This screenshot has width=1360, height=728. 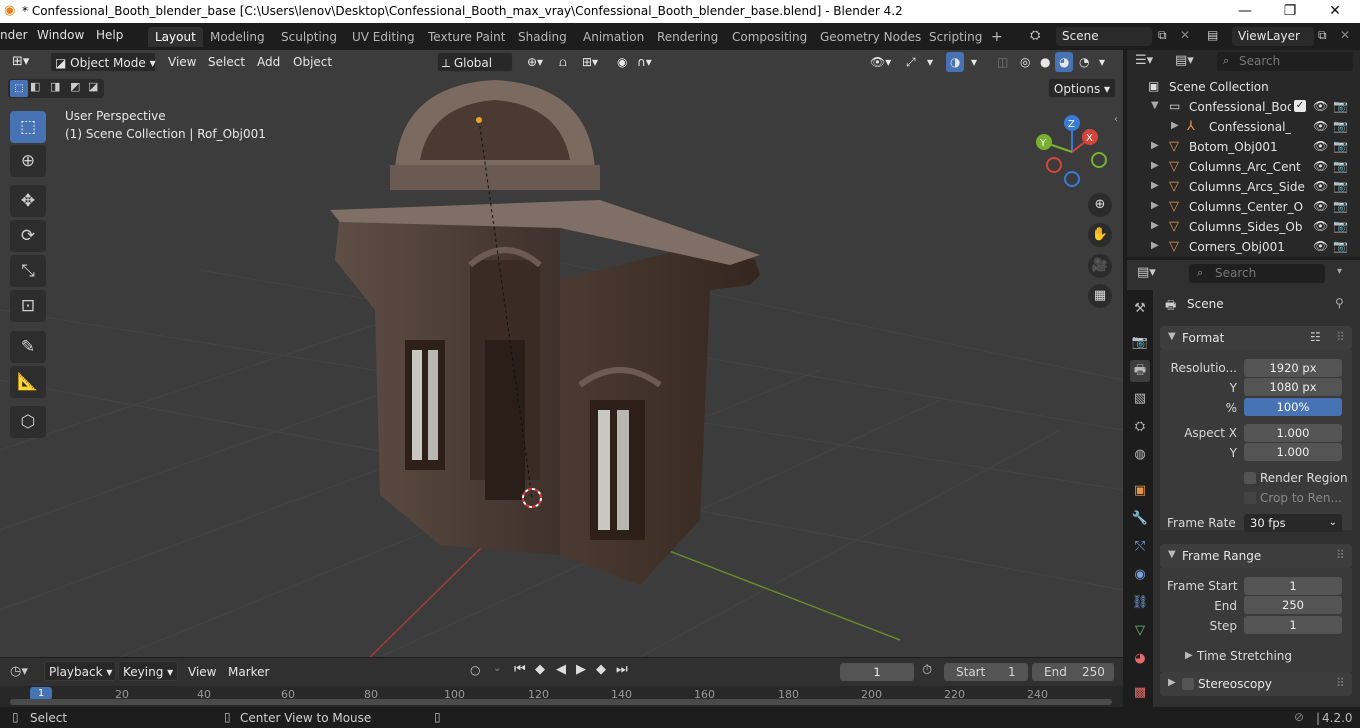 I want to click on add-cube-tool: ⬡, so click(x=28, y=422).